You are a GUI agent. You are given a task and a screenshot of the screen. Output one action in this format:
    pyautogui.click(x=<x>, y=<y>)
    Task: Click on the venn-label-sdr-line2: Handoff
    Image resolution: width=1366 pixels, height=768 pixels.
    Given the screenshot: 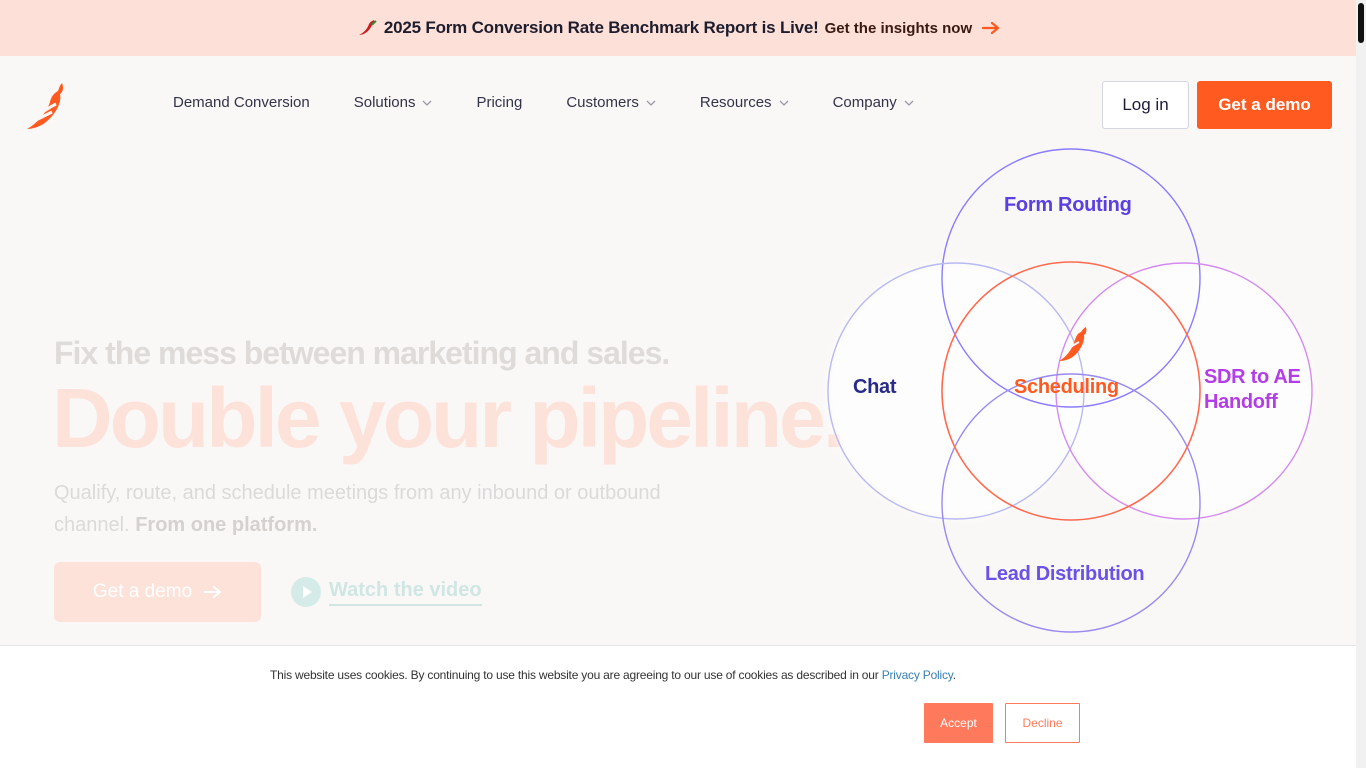 What is the action you would take?
    pyautogui.click(x=1241, y=402)
    